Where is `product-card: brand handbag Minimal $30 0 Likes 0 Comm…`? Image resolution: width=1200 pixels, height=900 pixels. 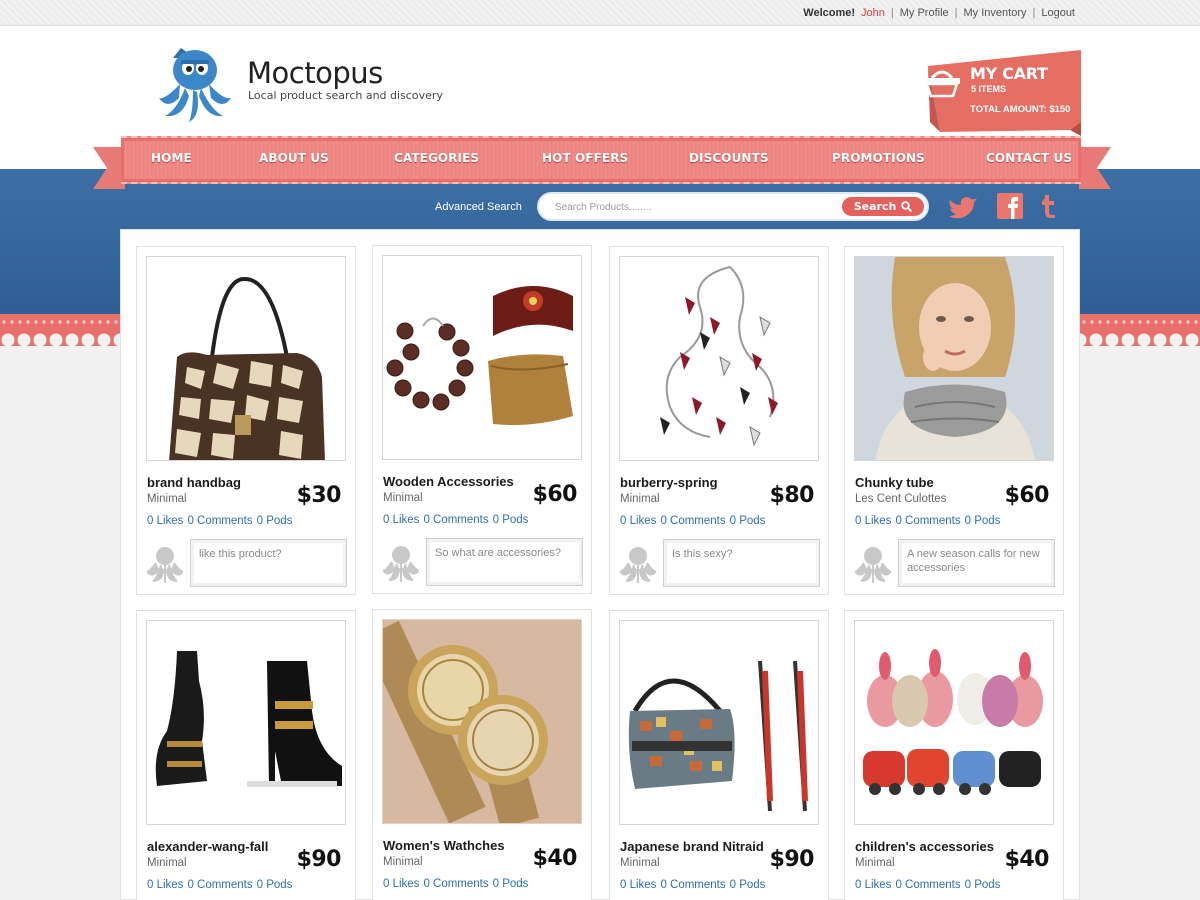
product-card: brand handbag Minimal $30 0 Likes 0 Comm… is located at coordinates (246, 420).